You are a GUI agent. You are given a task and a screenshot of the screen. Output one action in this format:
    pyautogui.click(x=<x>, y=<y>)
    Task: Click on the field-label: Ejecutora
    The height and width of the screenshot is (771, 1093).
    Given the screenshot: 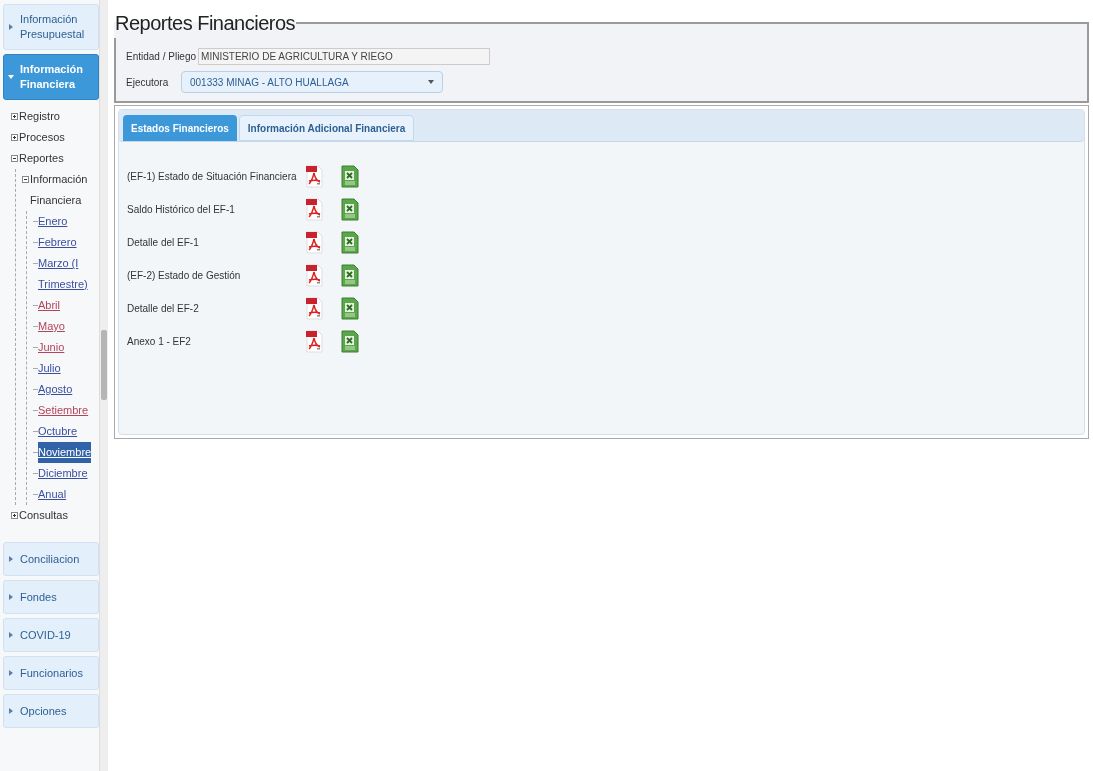 What is the action you would take?
    pyautogui.click(x=148, y=82)
    